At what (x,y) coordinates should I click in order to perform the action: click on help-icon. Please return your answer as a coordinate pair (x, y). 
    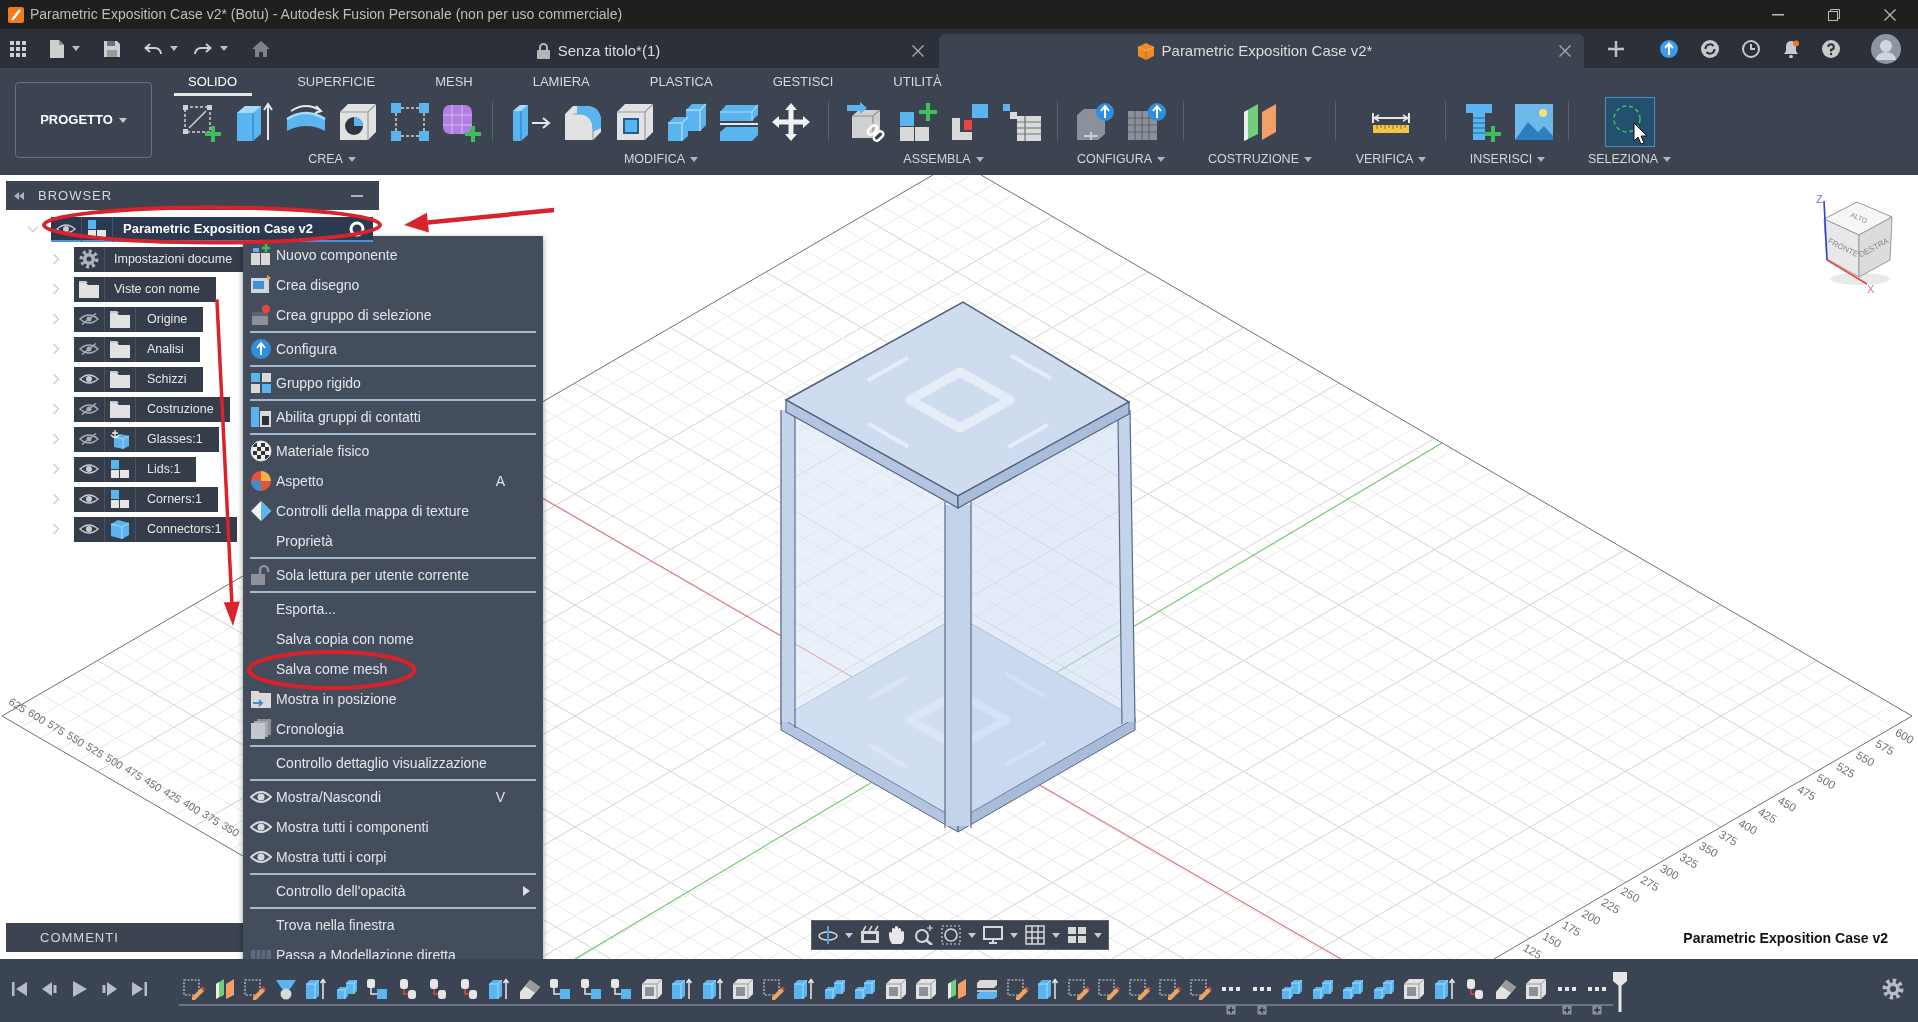
    Looking at the image, I should click on (1831, 48).